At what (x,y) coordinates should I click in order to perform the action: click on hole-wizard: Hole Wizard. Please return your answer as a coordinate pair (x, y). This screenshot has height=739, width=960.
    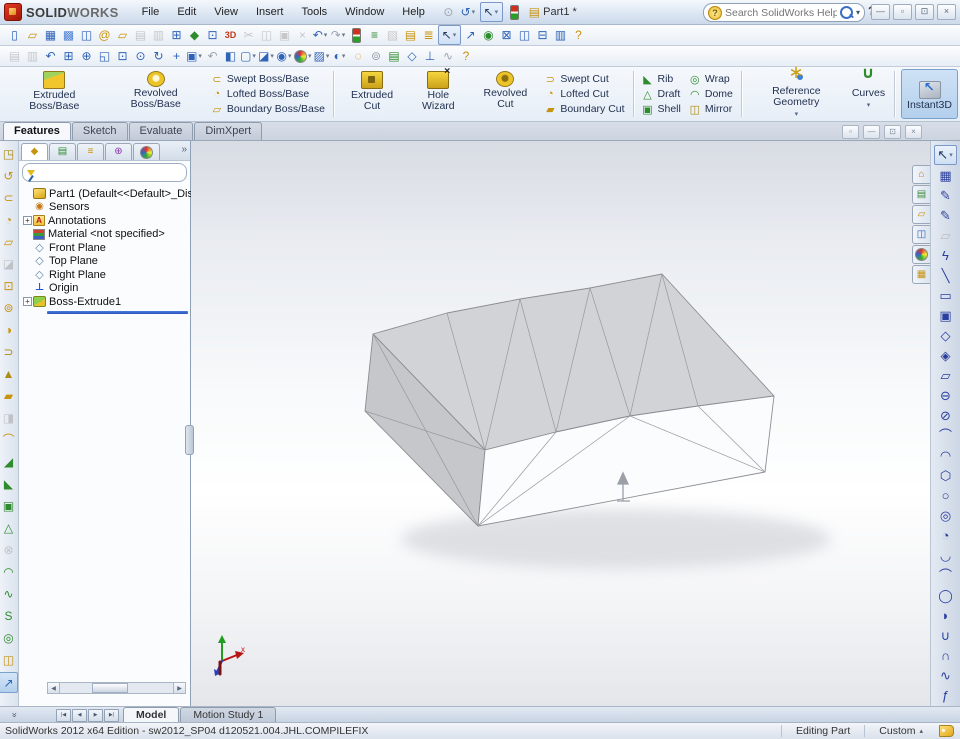
    Looking at the image, I should click on (438, 93).